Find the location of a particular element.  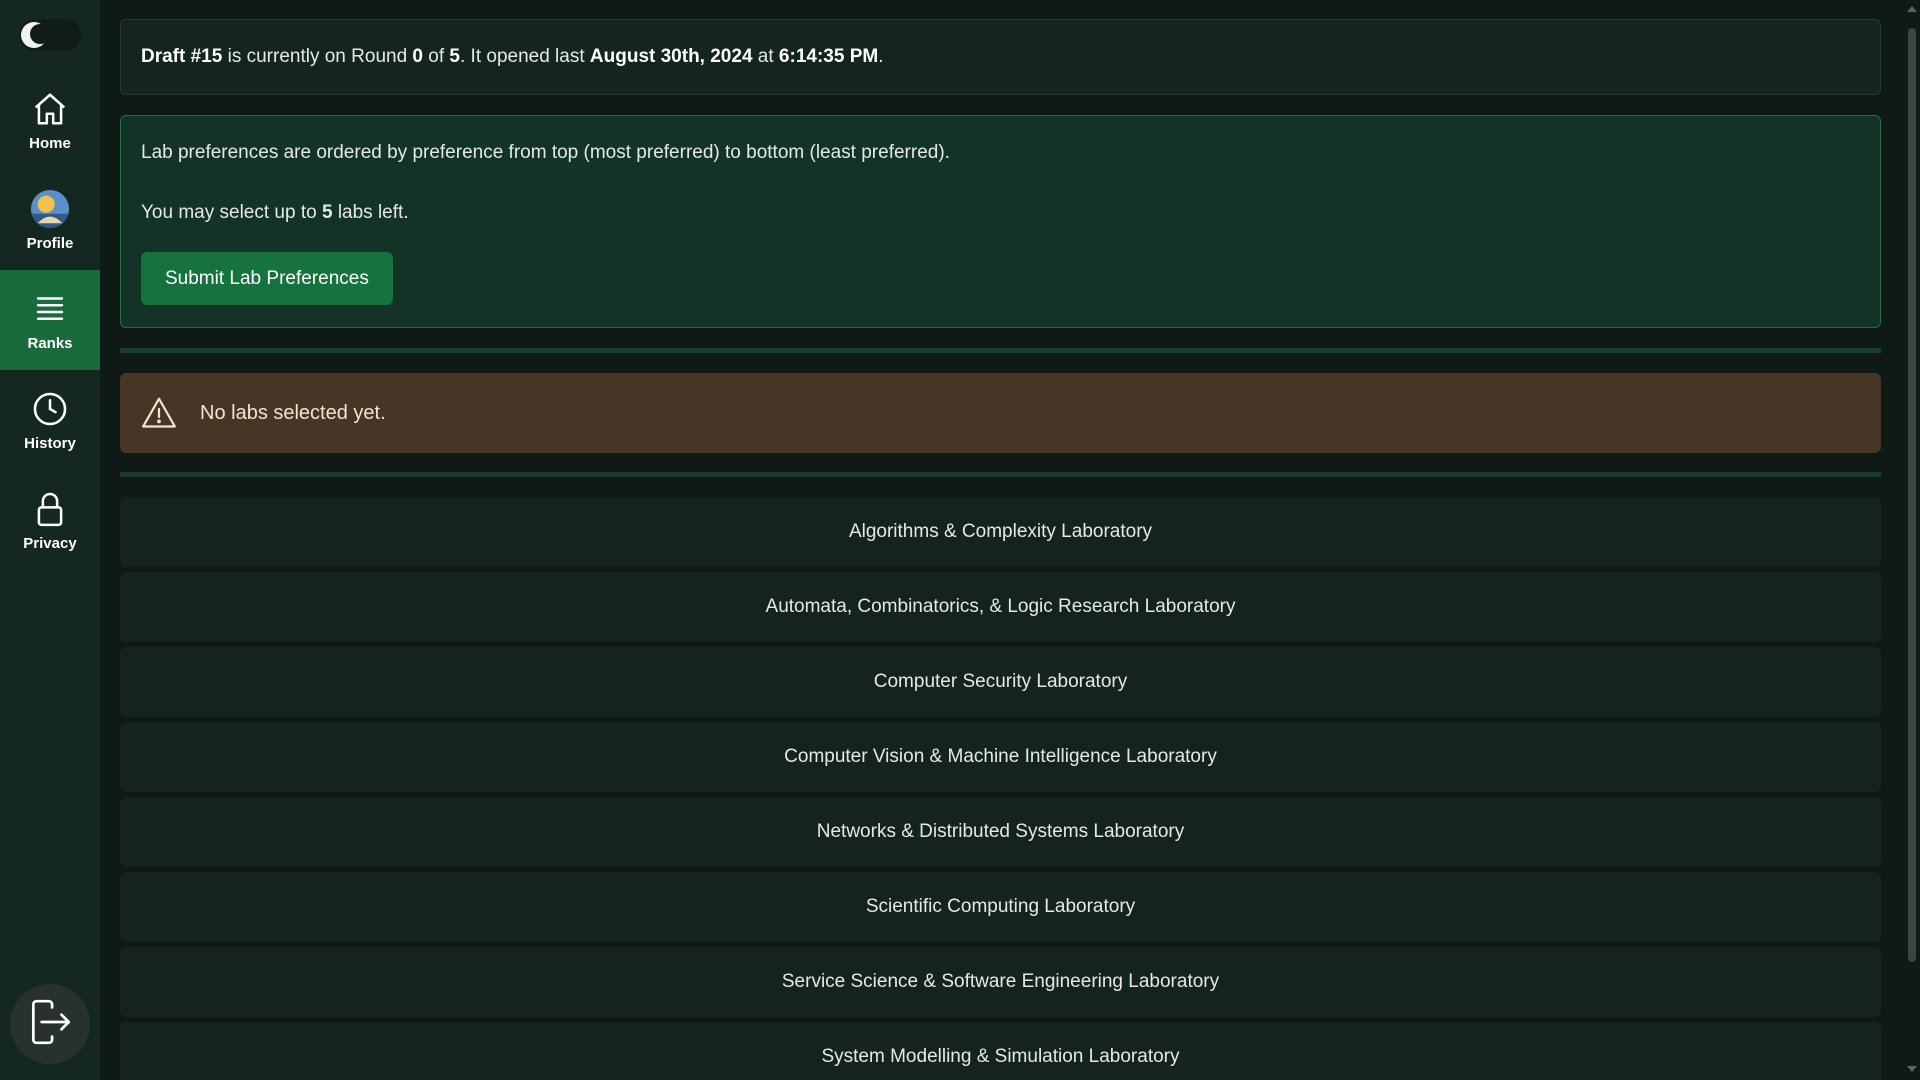

clock-icon is located at coordinates (50, 409).